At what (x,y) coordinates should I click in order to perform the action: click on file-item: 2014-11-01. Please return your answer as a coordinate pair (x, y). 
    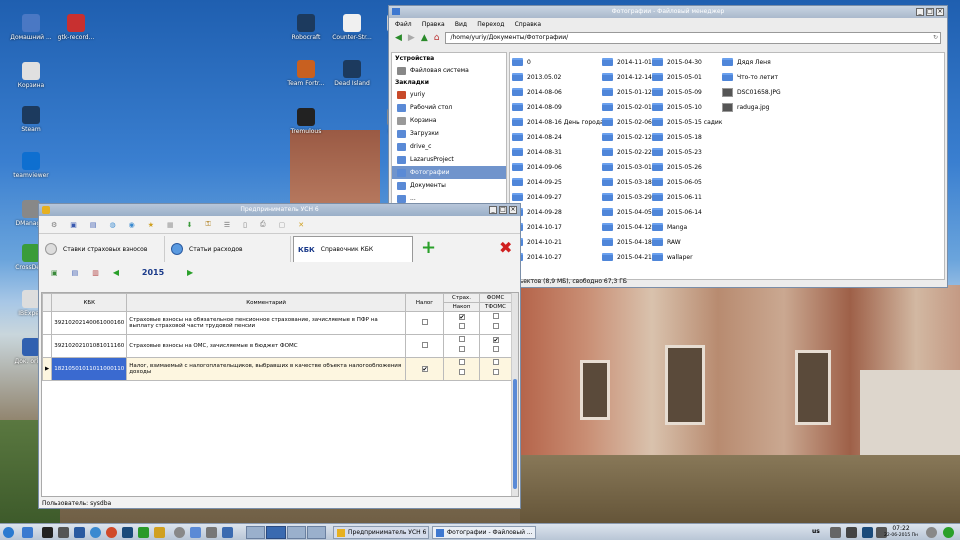
    Looking at the image, I should click on (627, 62).